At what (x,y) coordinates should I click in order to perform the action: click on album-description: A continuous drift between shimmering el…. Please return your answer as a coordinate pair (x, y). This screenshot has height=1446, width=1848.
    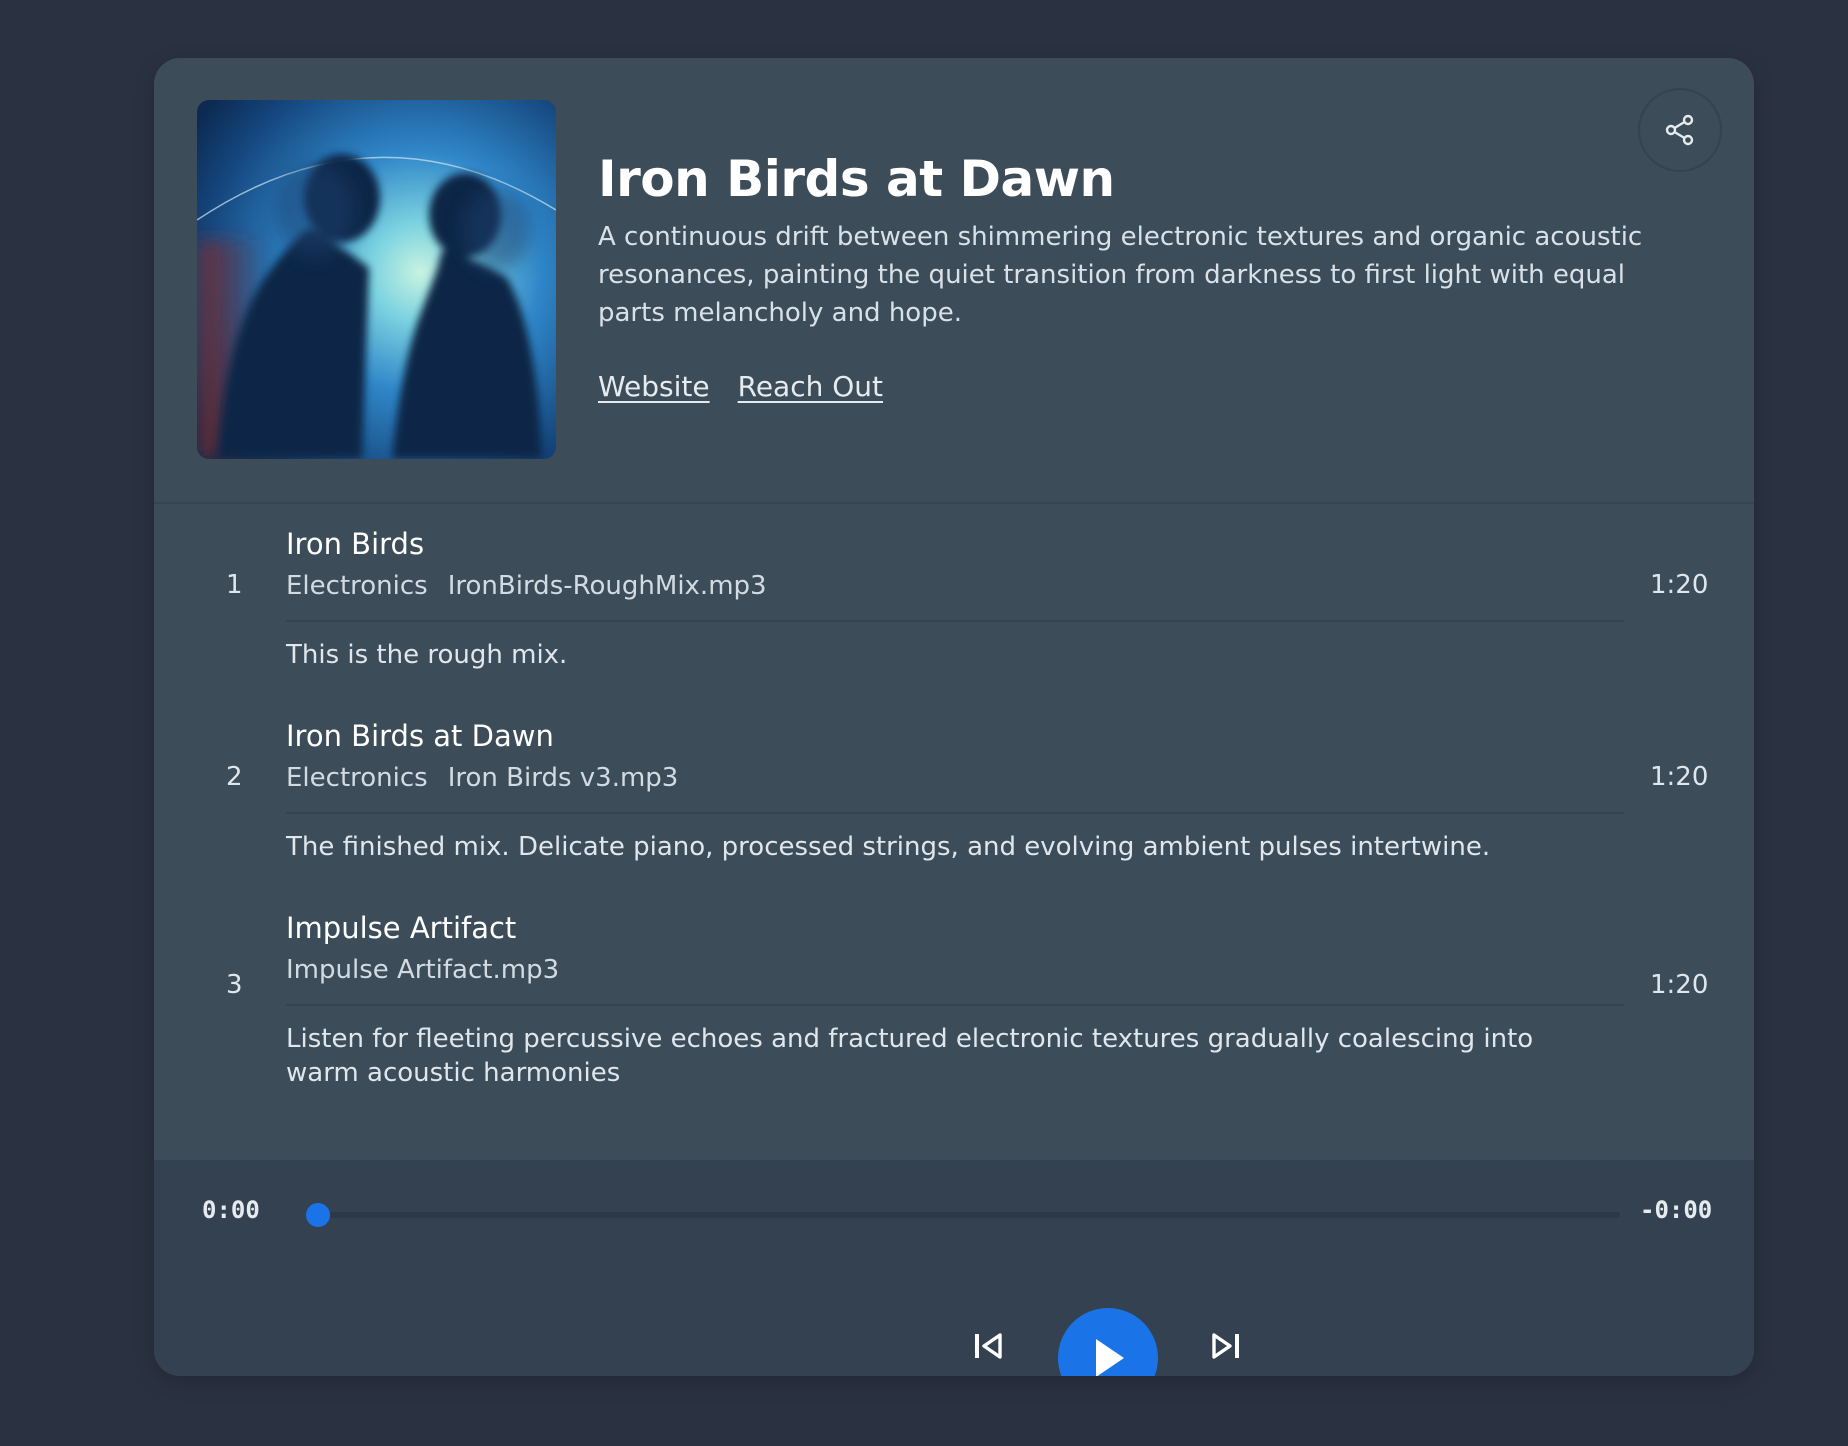
    Looking at the image, I should click on (1120, 275).